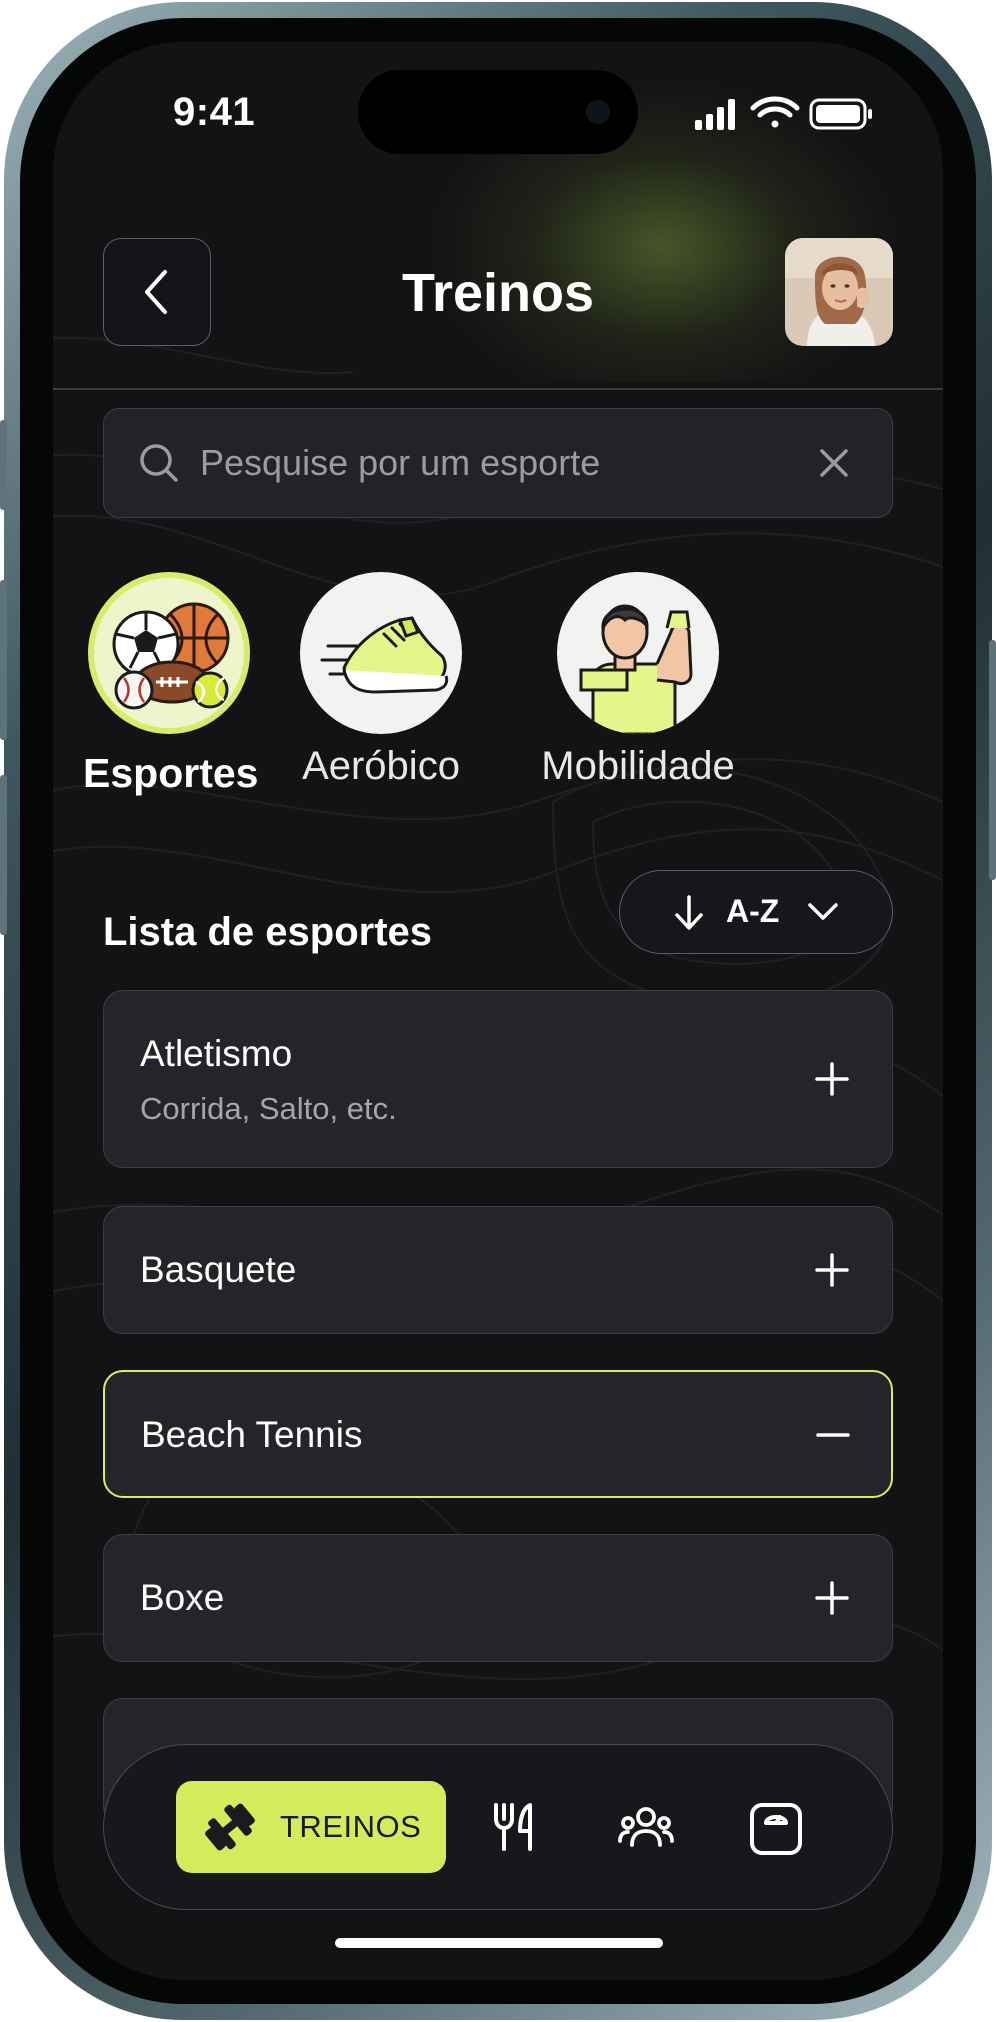  I want to click on header: Treinos, so click(498, 292).